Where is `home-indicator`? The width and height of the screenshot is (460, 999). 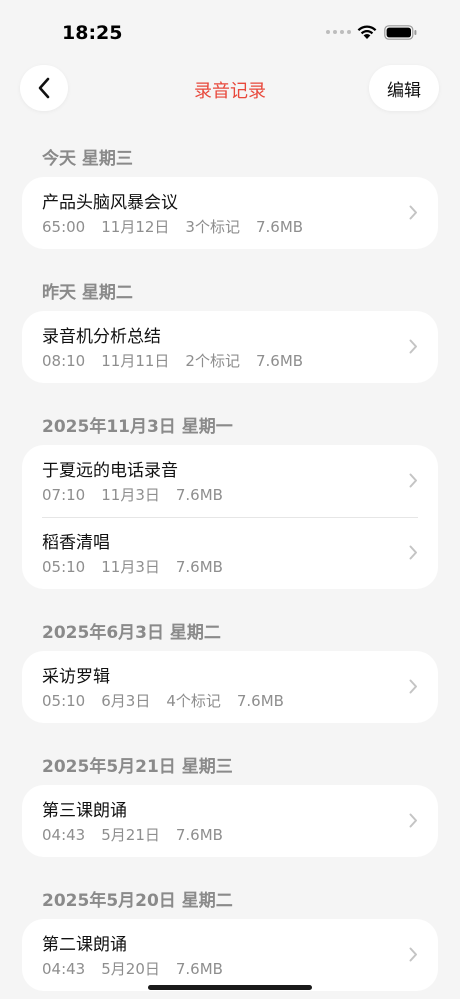 home-indicator is located at coordinates (230, 987).